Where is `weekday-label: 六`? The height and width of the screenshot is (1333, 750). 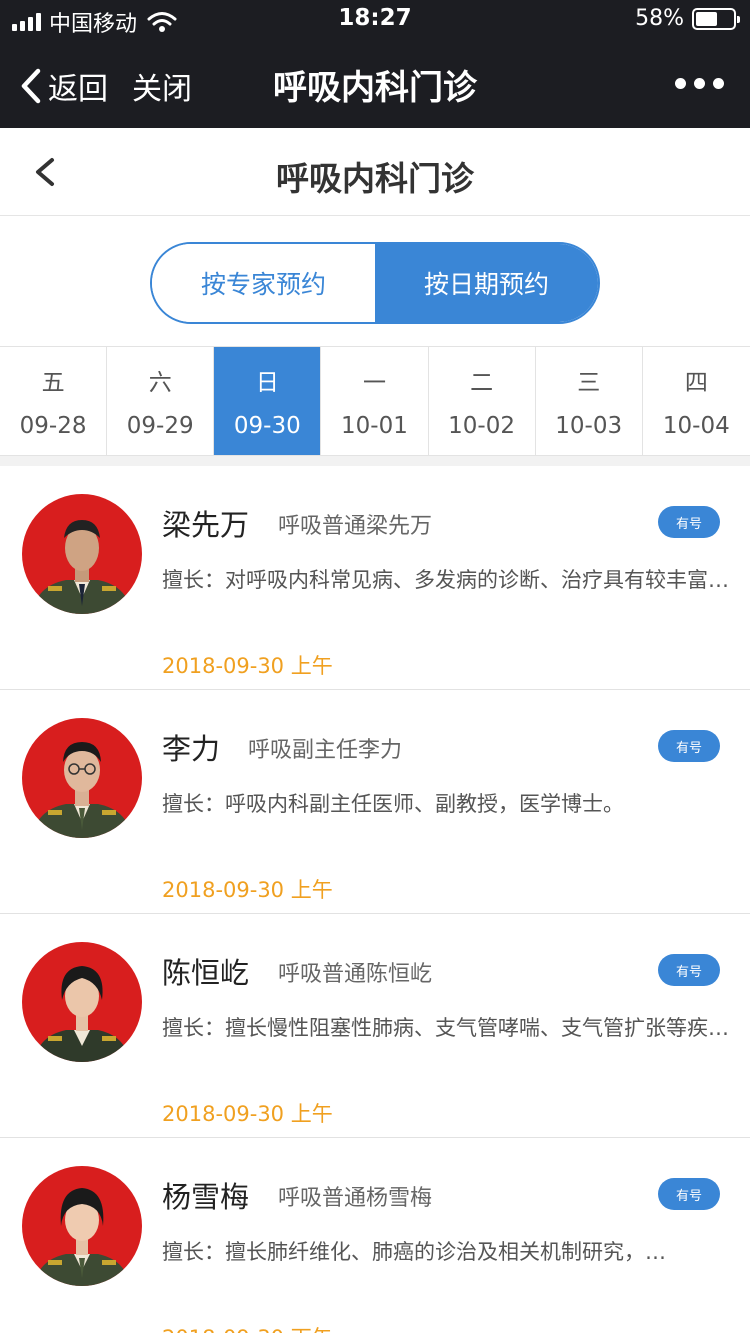 weekday-label: 六 is located at coordinates (160, 383).